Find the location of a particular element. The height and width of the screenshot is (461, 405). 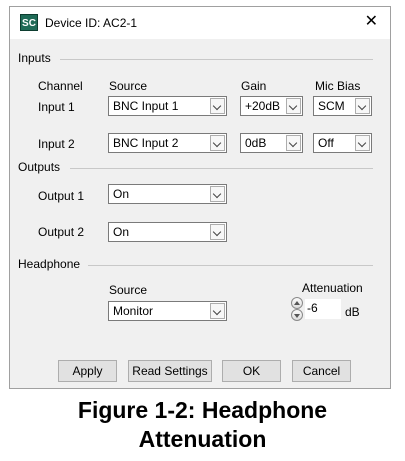

title-bar: SC Device ID: AC2-1 ✕ is located at coordinates (200, 23).